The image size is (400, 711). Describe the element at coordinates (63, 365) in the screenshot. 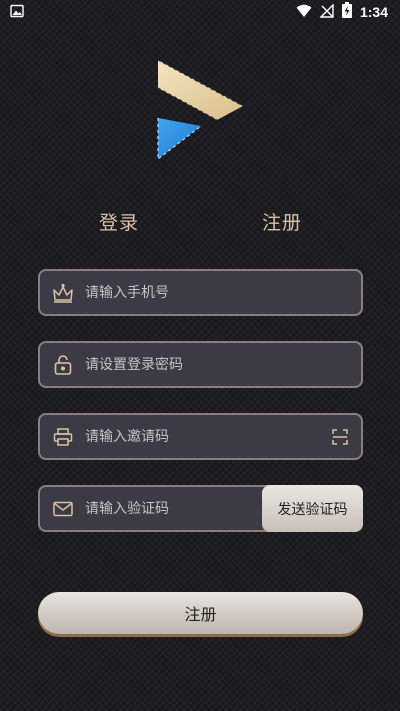

I see `unlock-icon` at that location.